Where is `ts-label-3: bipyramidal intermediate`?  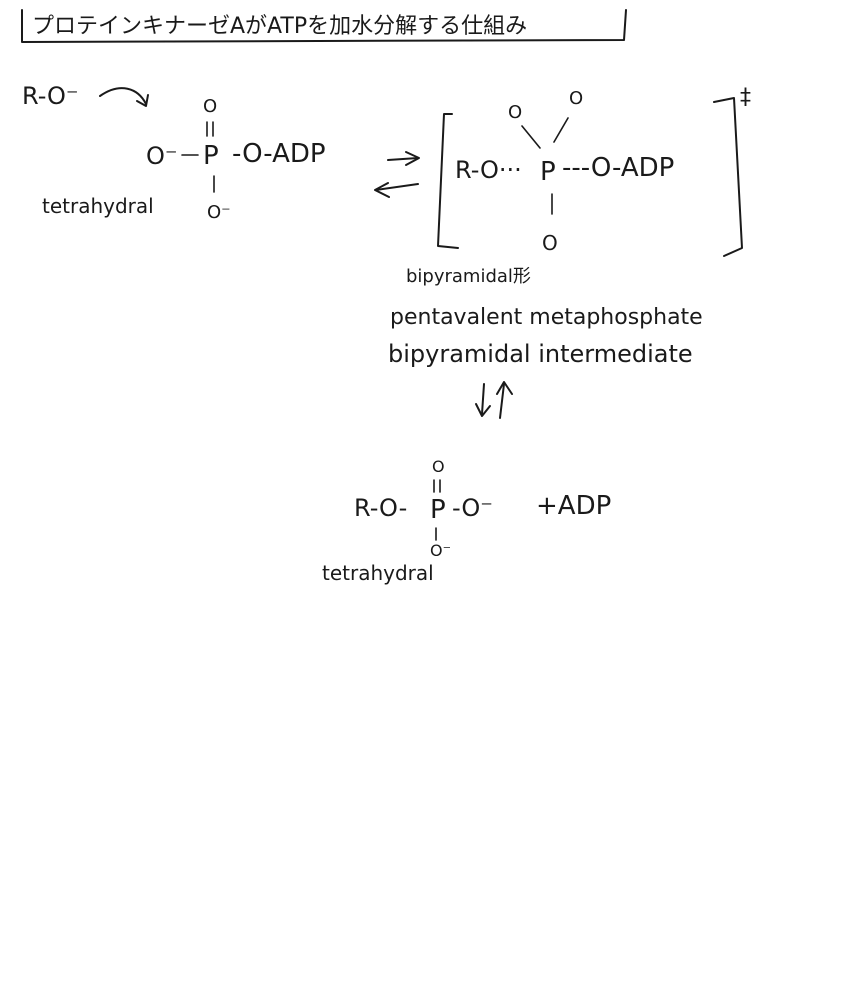
ts-label-3: bipyramidal intermediate is located at coordinates (540, 354).